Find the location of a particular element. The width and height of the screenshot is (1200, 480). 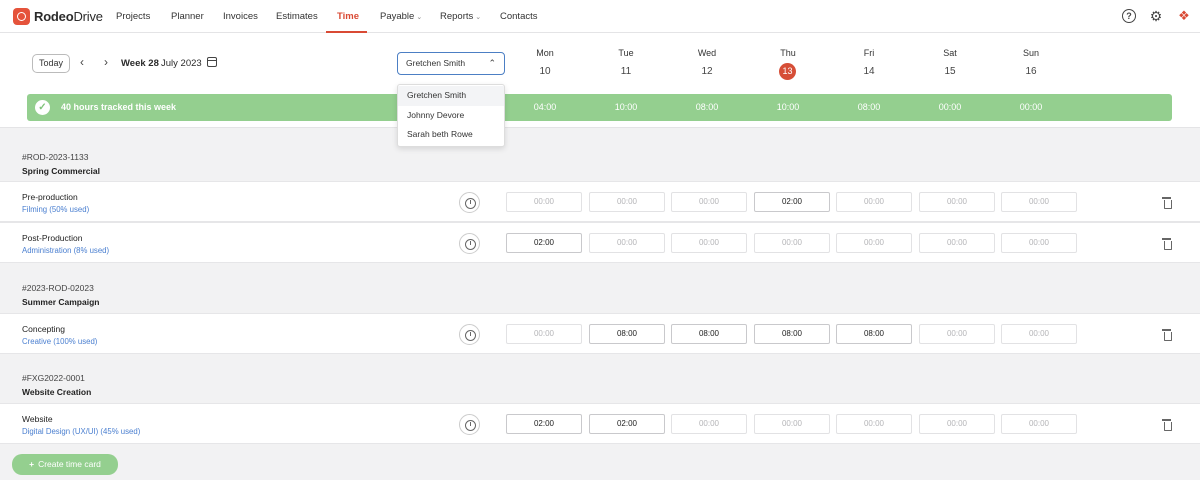

project-code: #FXG2022-0001 is located at coordinates (53, 378).